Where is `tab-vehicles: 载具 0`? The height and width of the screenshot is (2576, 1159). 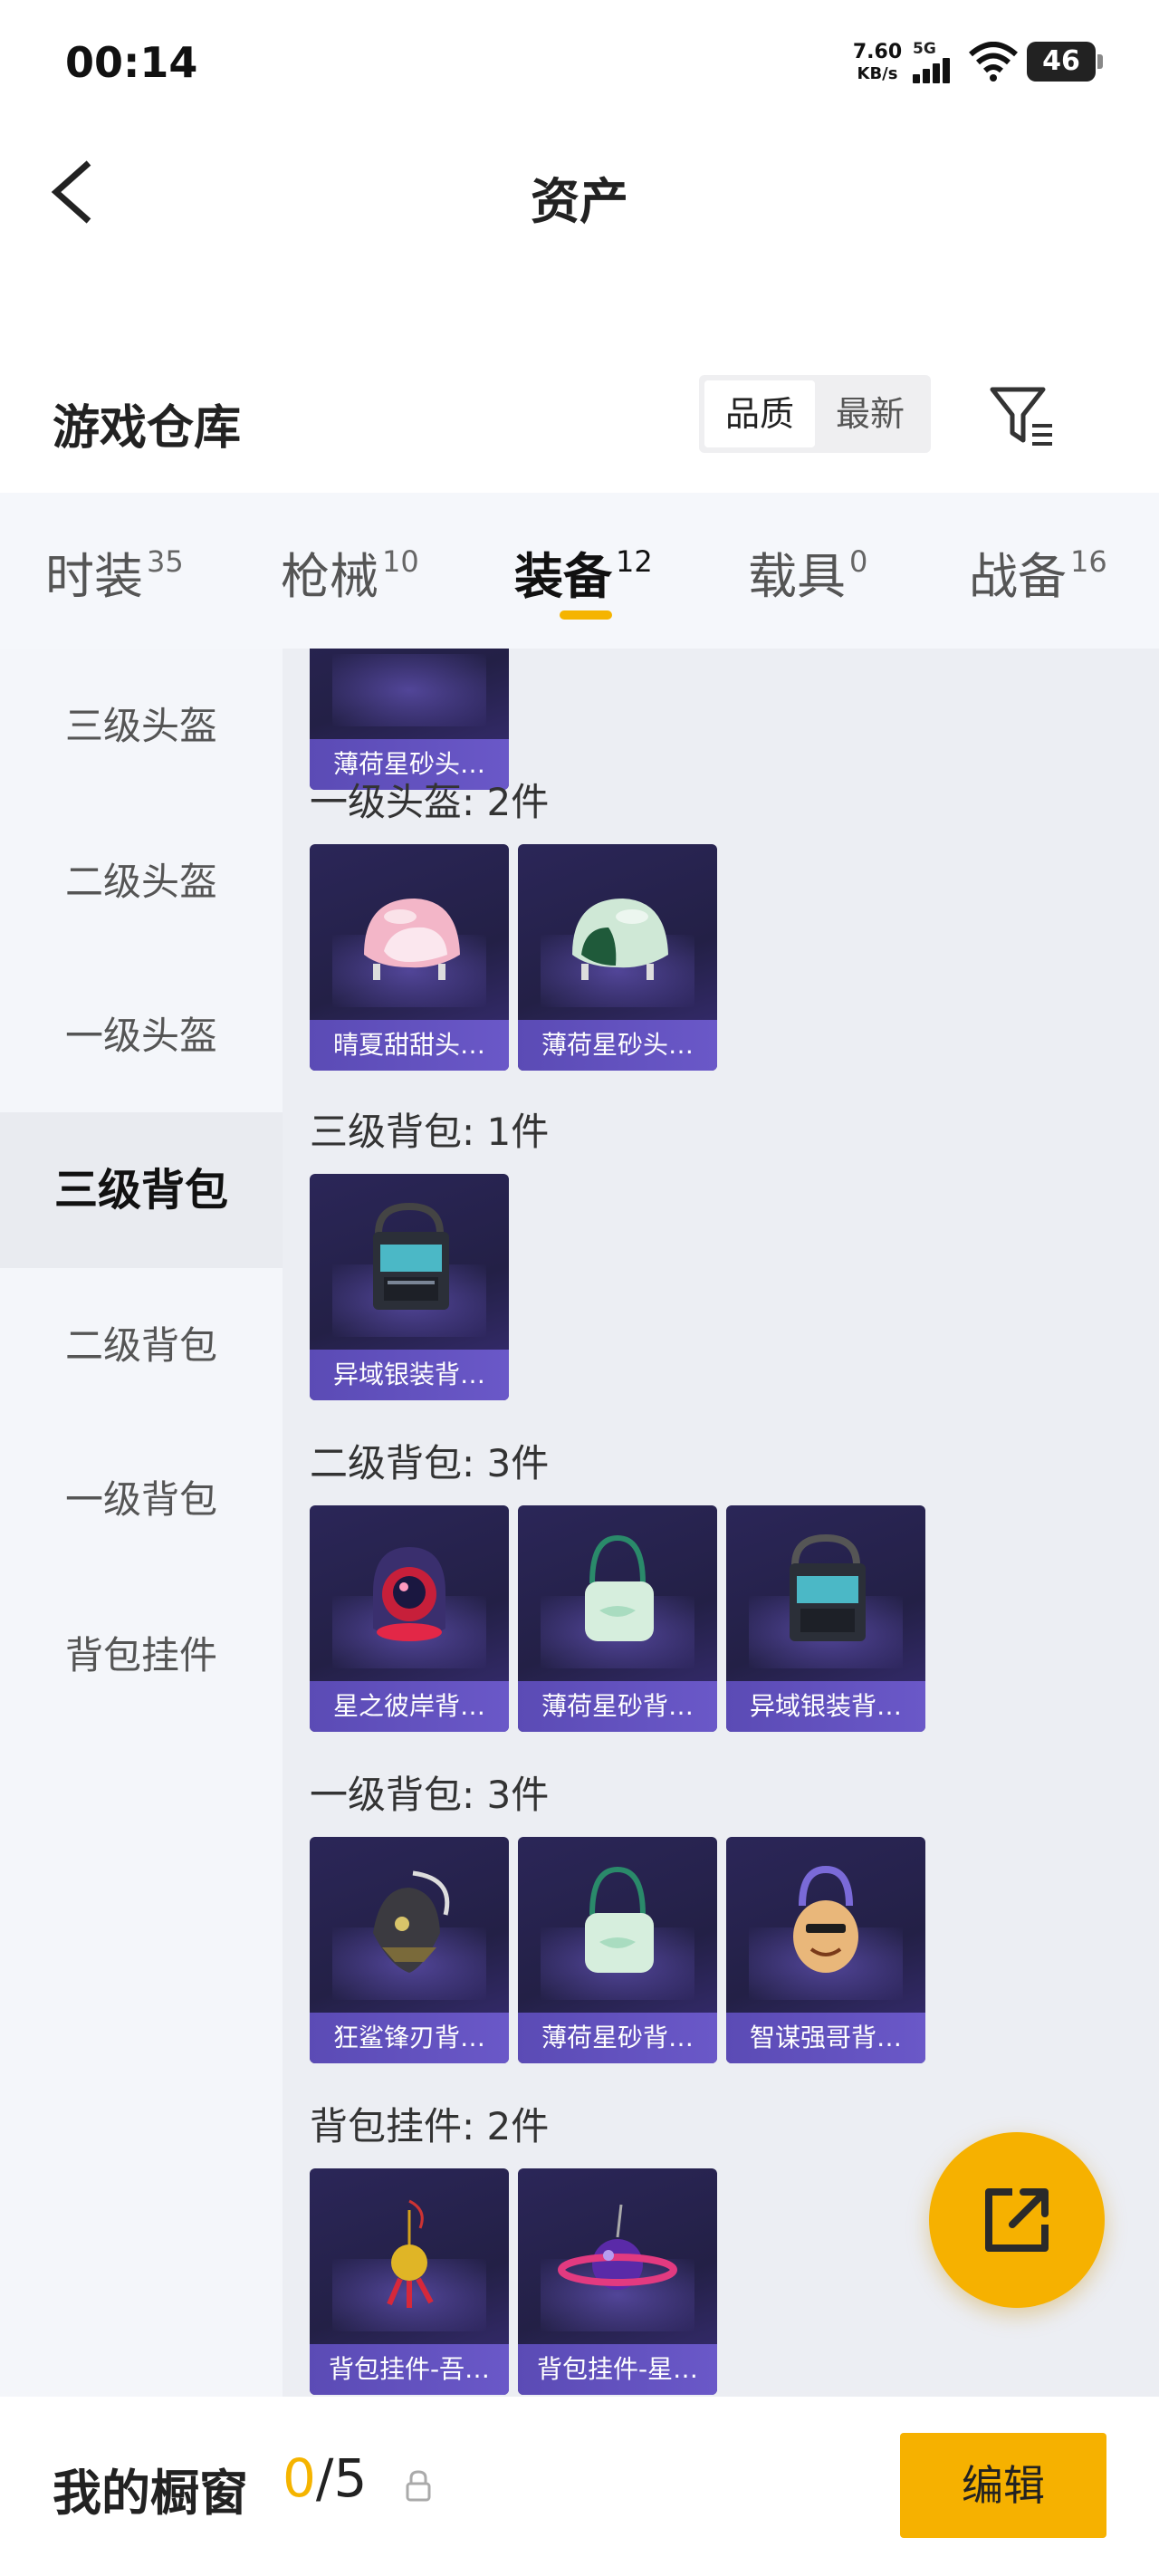
tab-vehicles: 载具 0 is located at coordinates (808, 572).